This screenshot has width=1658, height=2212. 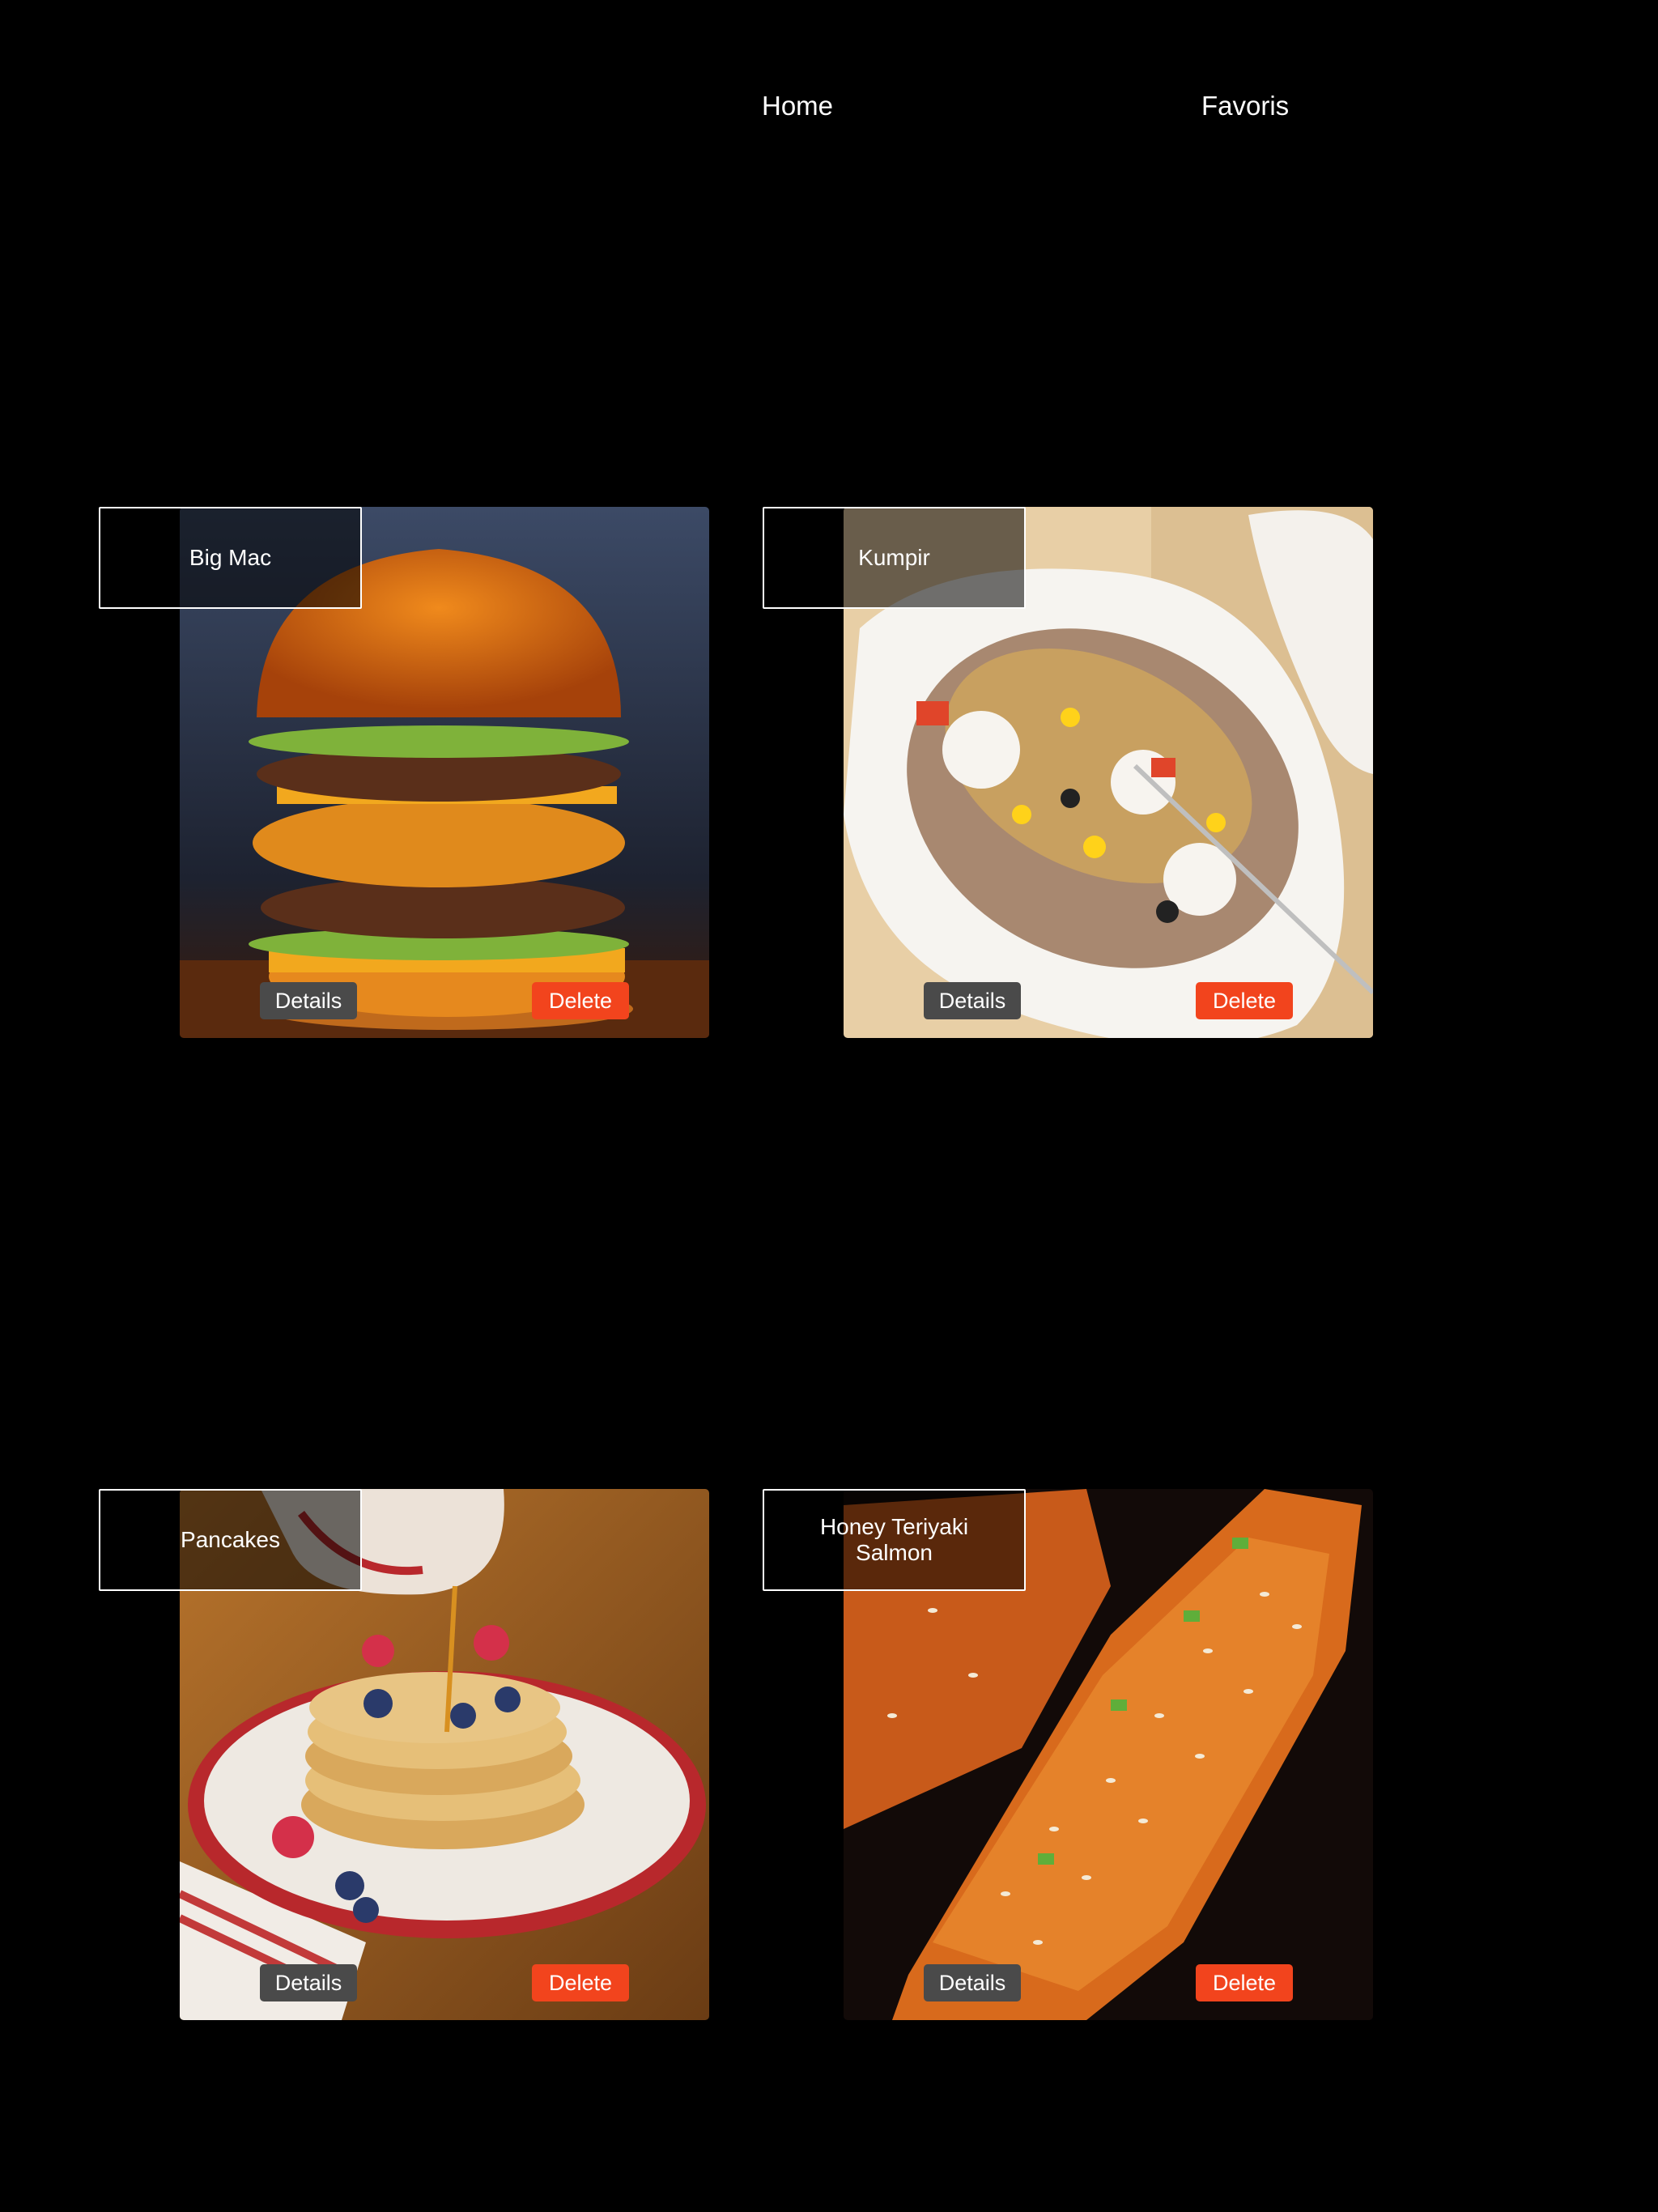 I want to click on recipe-card: Honey Teriyaki Salmon Details Delete, so click(x=1135, y=1755).